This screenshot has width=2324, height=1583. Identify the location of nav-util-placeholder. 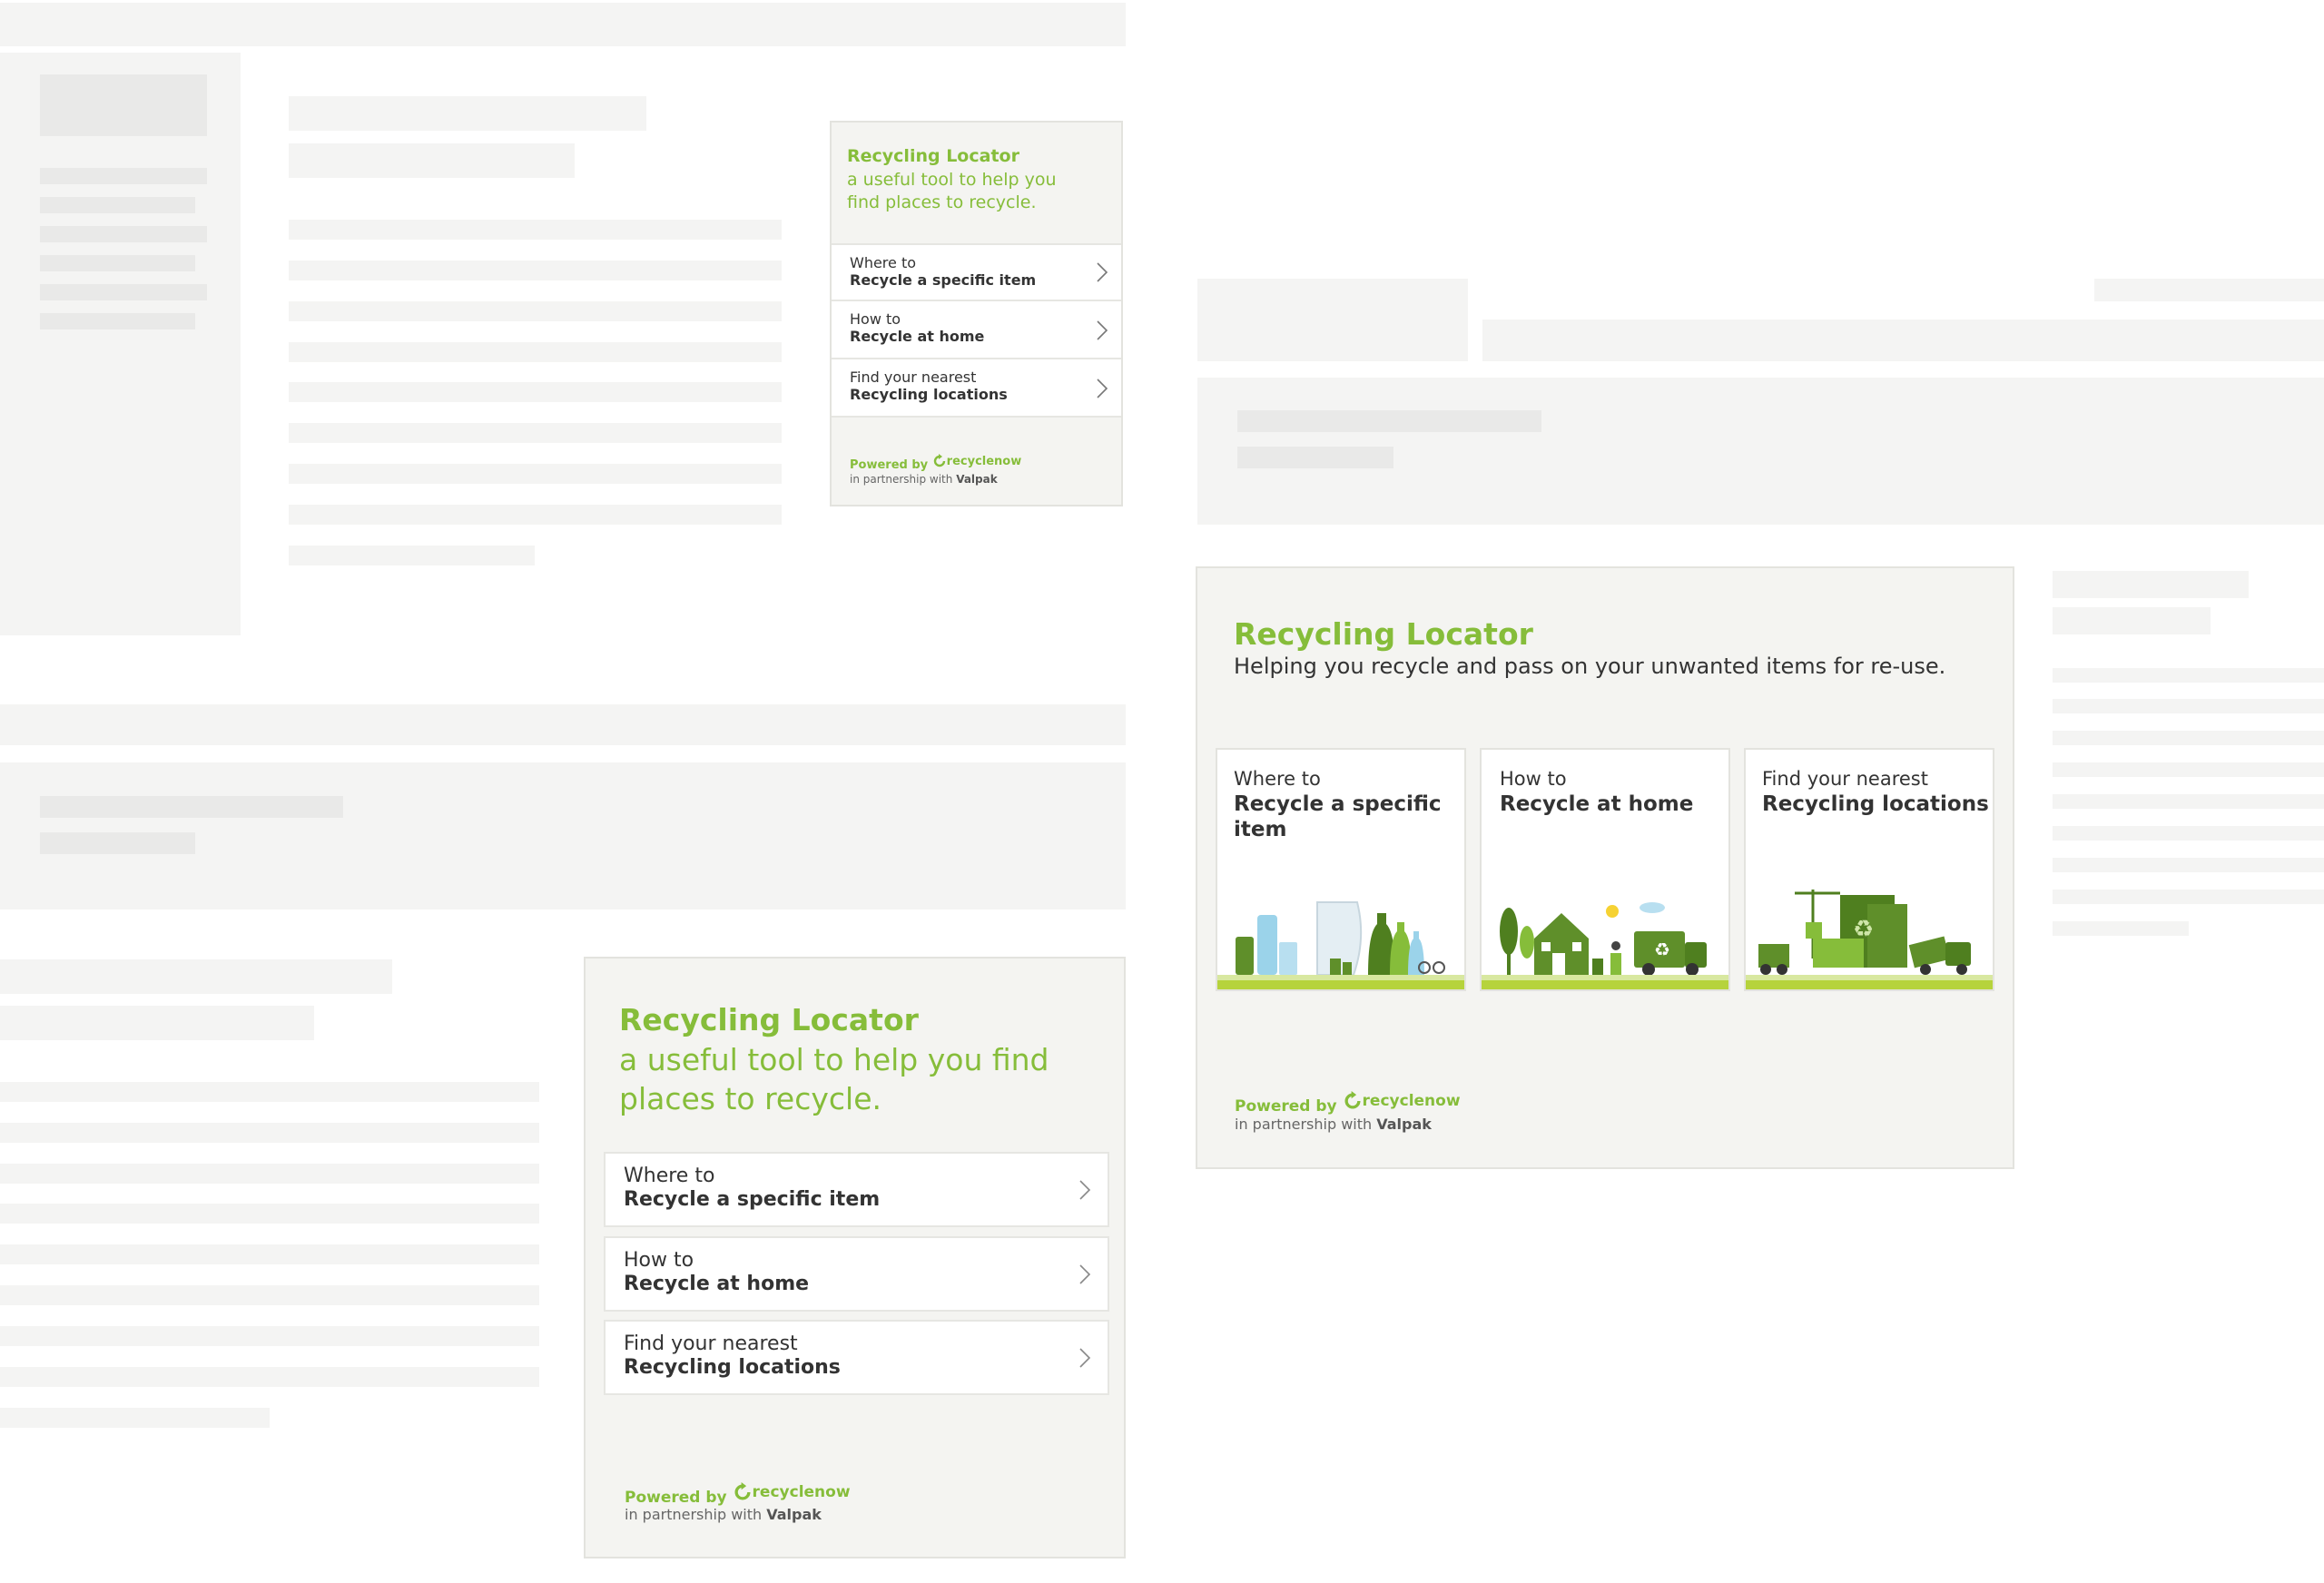
(2209, 290).